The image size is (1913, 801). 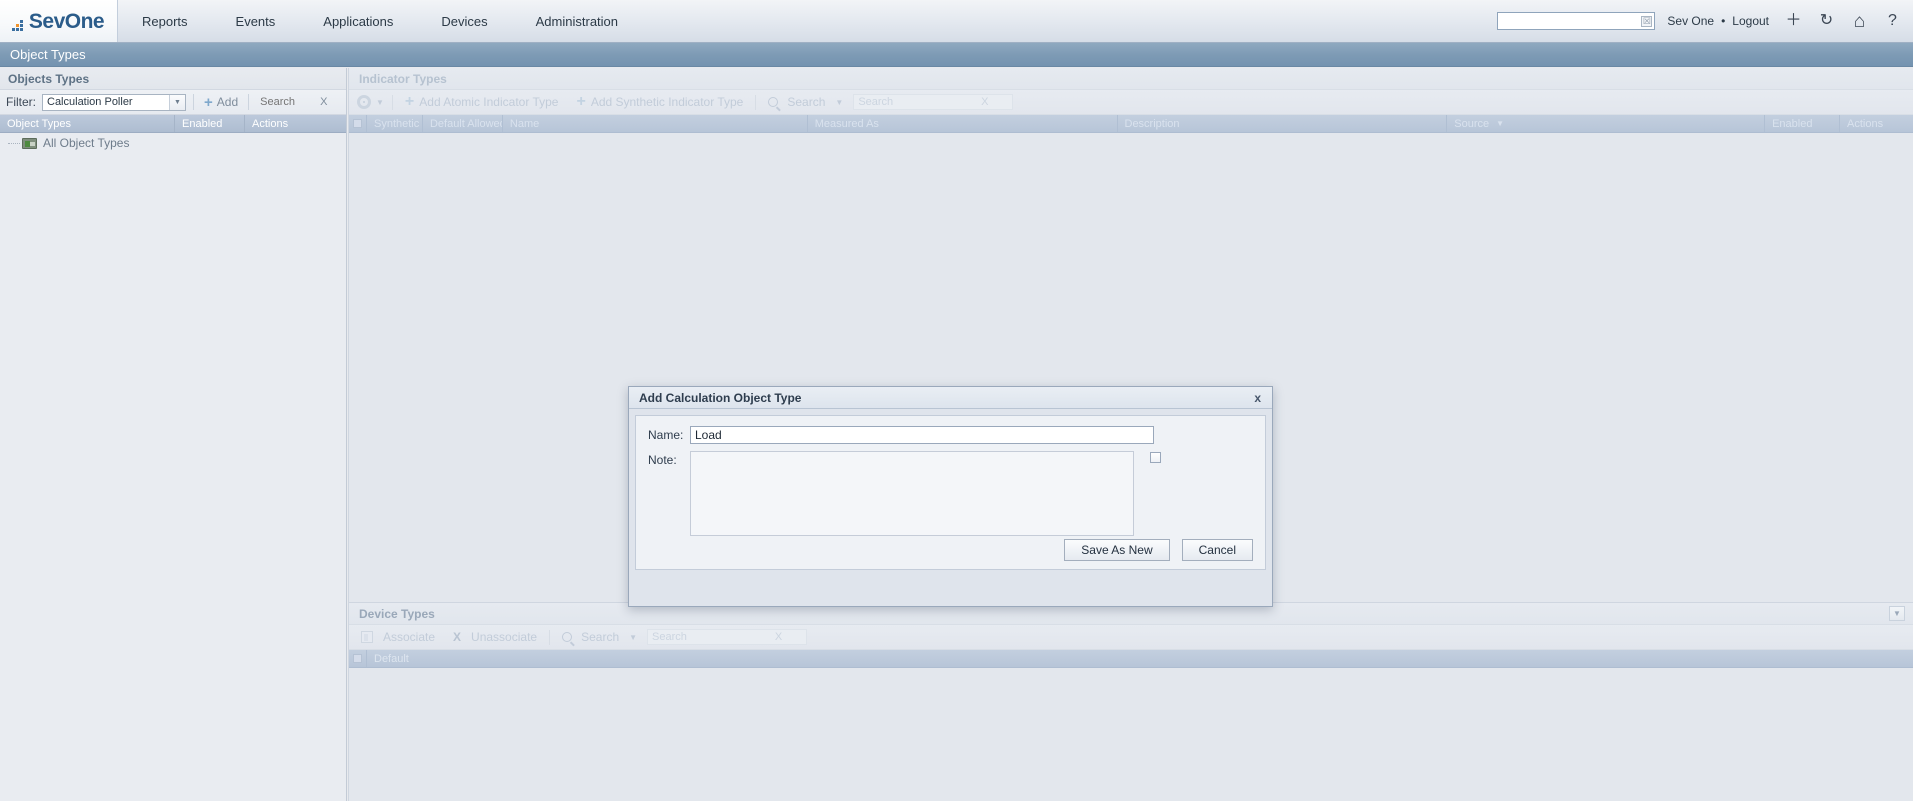 I want to click on refresh-icon: ↻, so click(x=1826, y=21).